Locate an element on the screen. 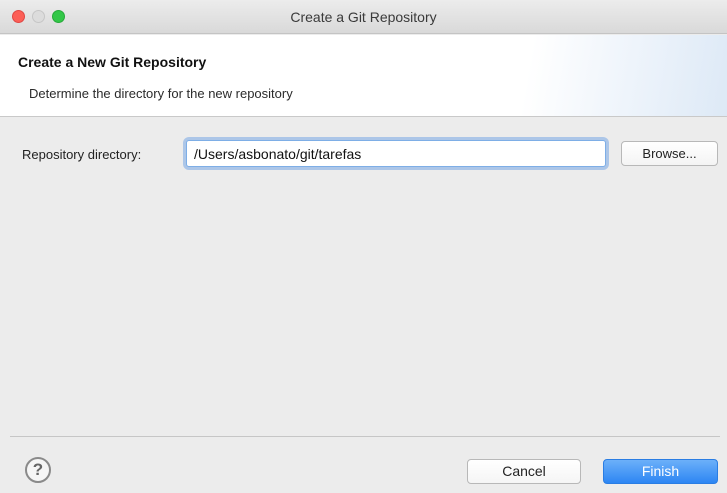 The height and width of the screenshot is (493, 727). window-title: Create a Git Repository is located at coordinates (363, 17).